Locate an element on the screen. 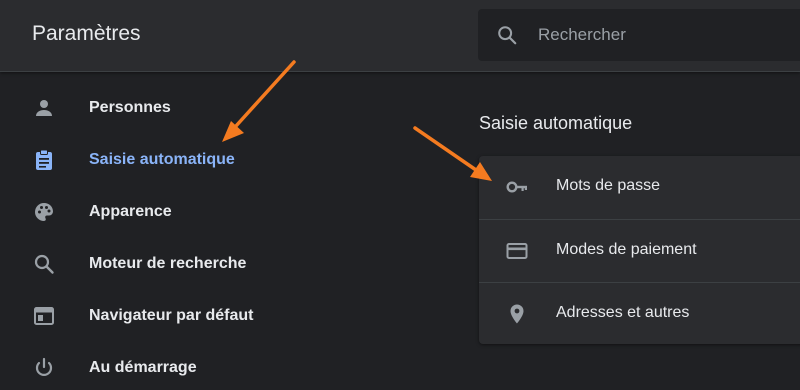 The width and height of the screenshot is (800, 390). row-label: Mots de passe is located at coordinates (608, 185).